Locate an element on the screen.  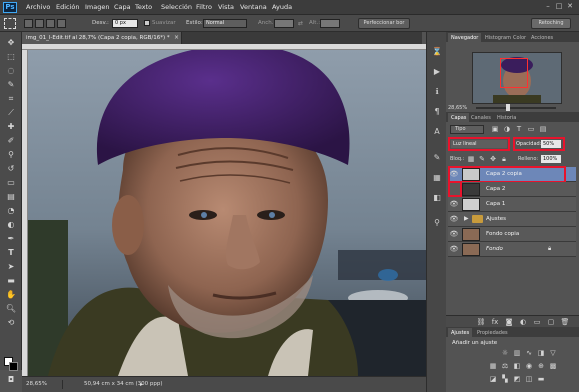
tab-acciones: Acciones is located at coordinates (542, 37).